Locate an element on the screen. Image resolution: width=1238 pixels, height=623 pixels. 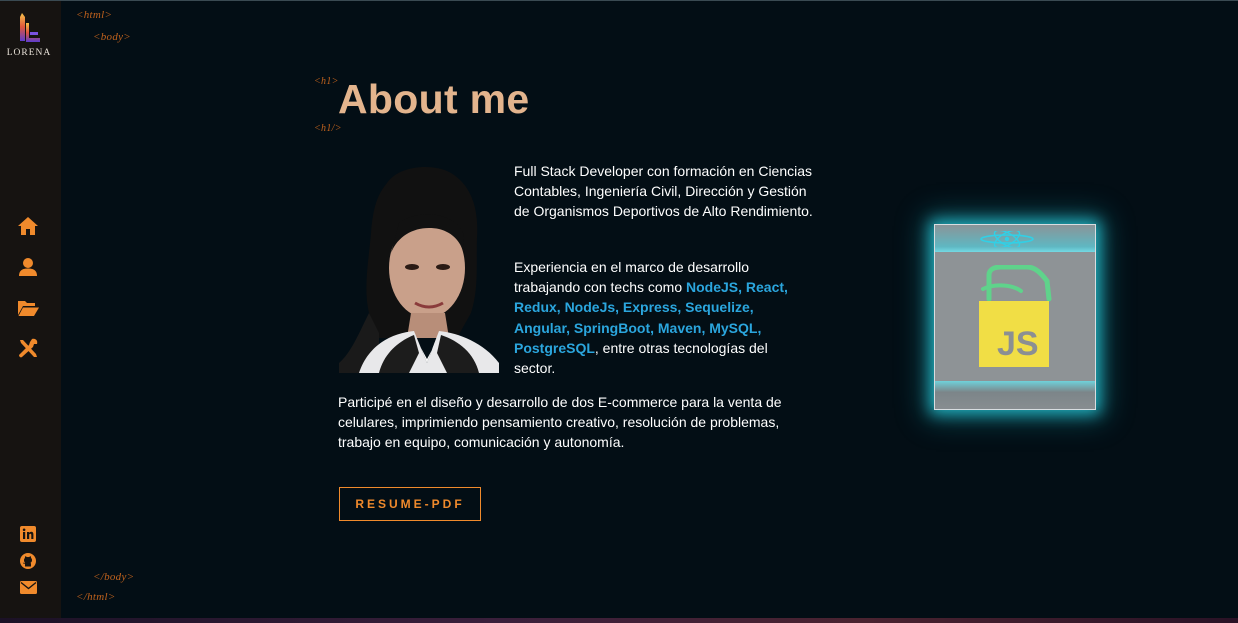
envelope-icon is located at coordinates (28, 587).